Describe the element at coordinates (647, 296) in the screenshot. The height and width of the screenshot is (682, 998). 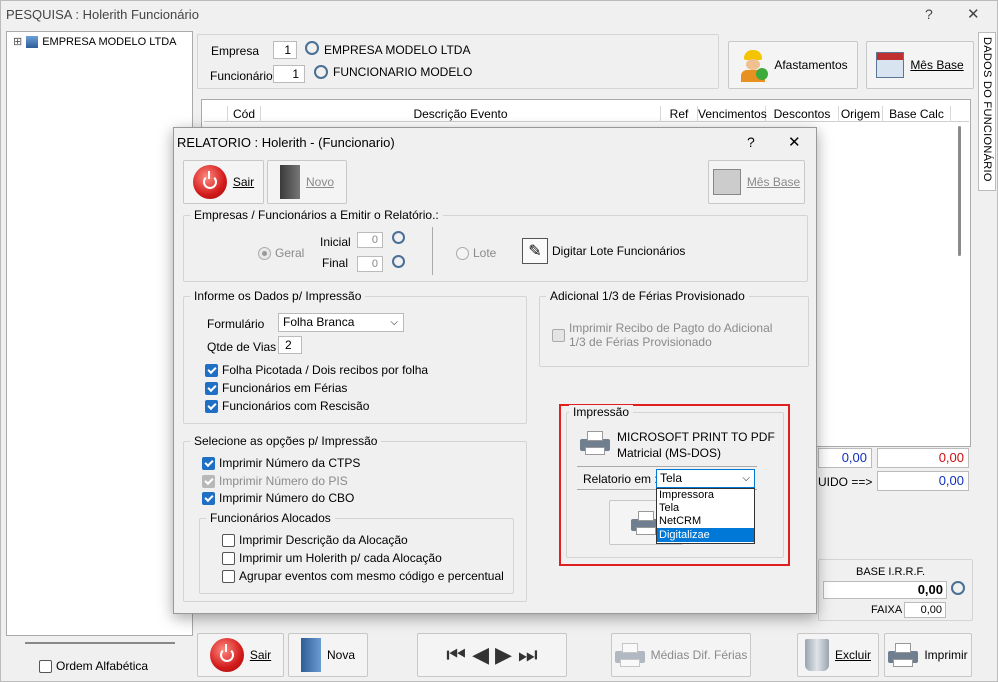
I see `adicional-group-title: Adicional 1/3 de Férias Provisionado` at that location.